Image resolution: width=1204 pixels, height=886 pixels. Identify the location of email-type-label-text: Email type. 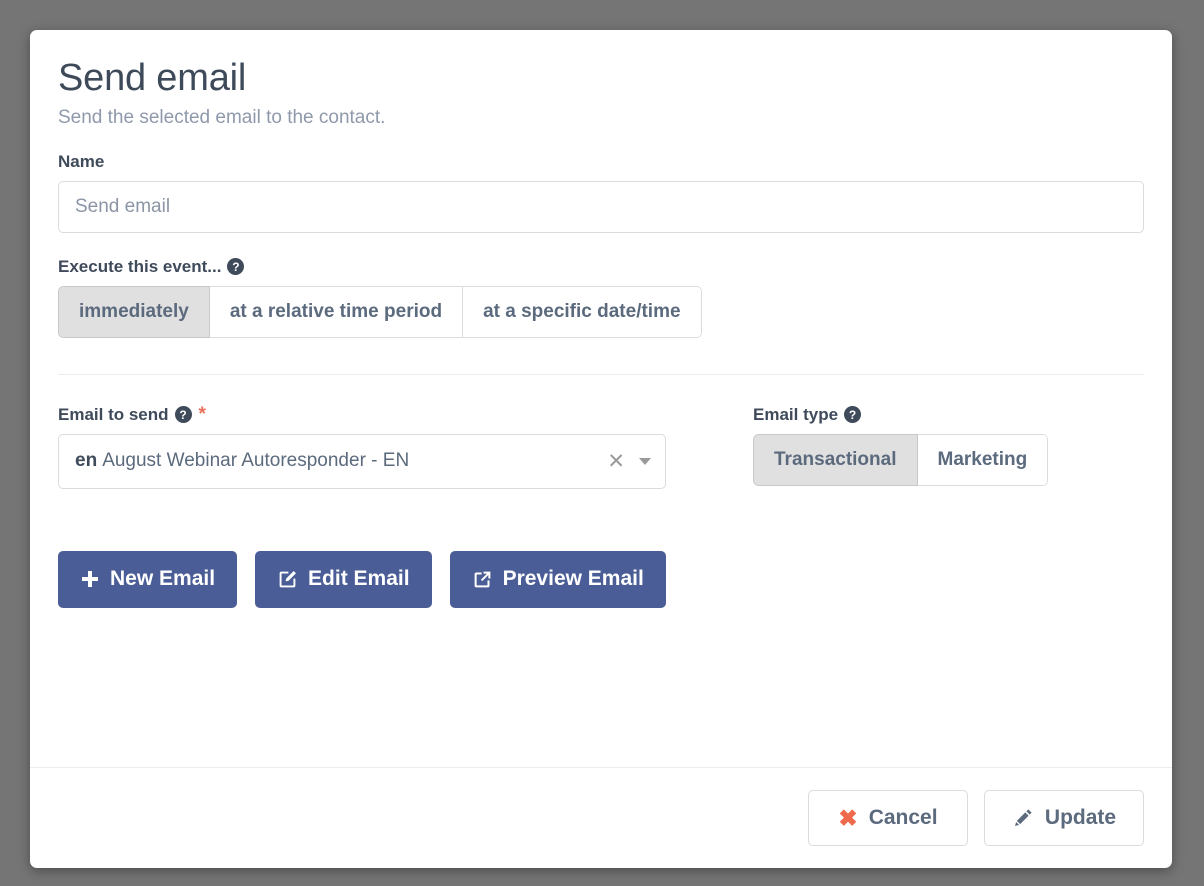
(796, 414).